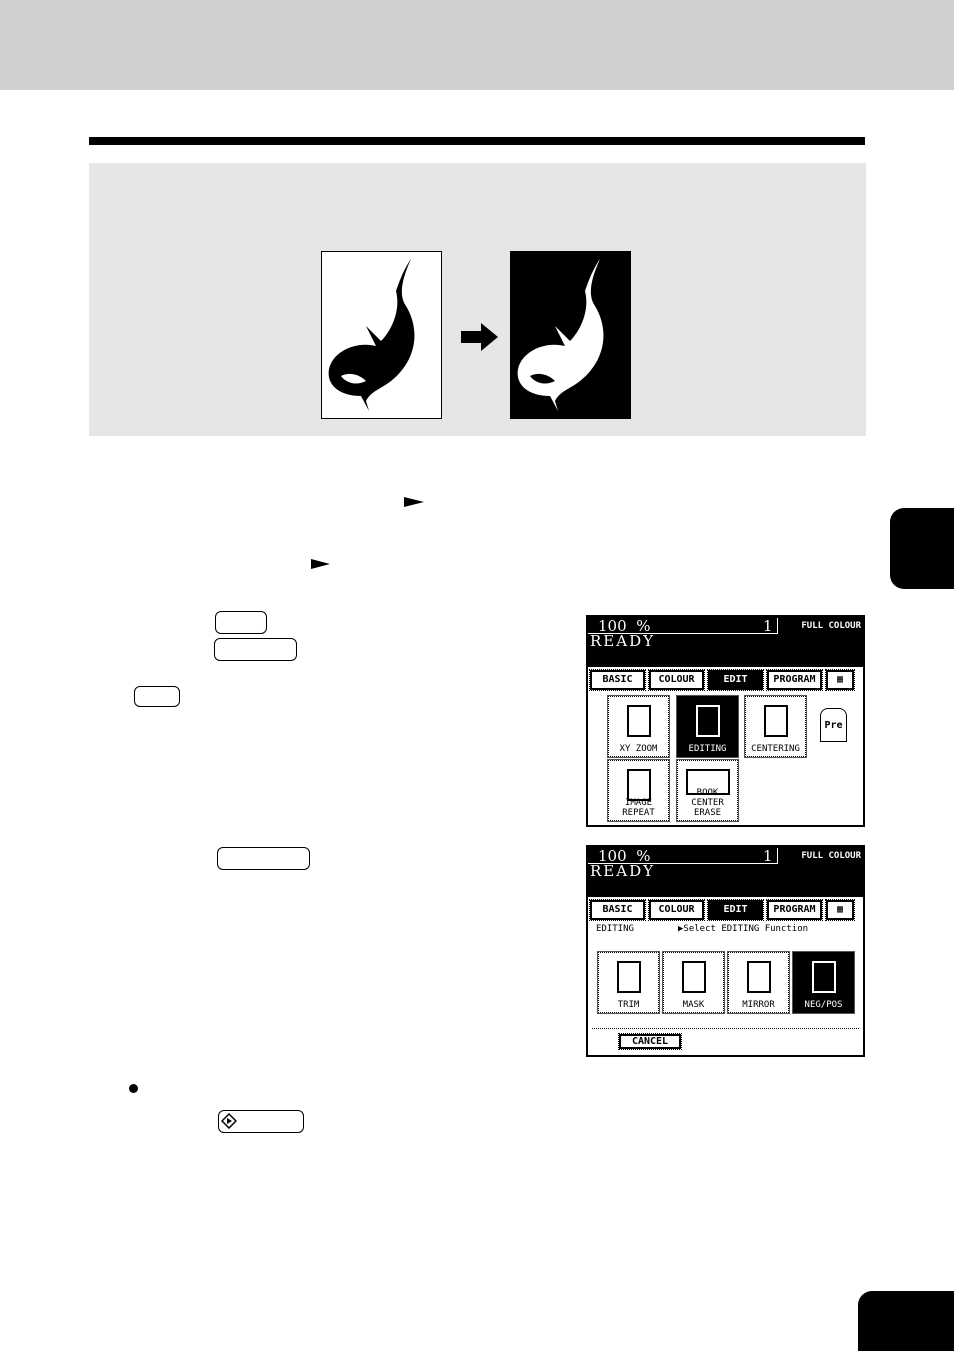 This screenshot has height=1351, width=954. I want to click on section-label: EDITING, so click(615, 929).